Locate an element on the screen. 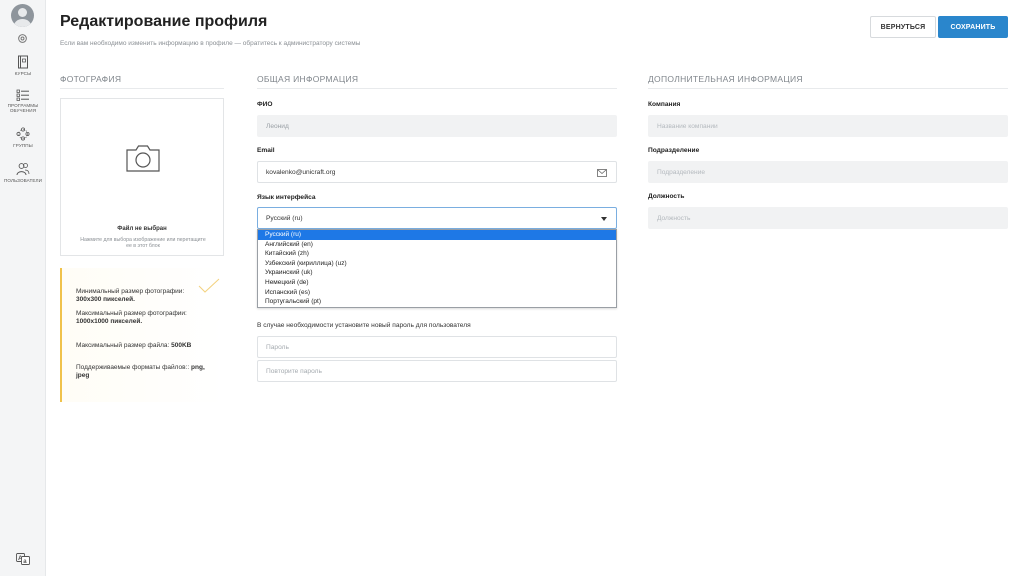  sidebar-item-users: Пользователи is located at coordinates (23, 172).